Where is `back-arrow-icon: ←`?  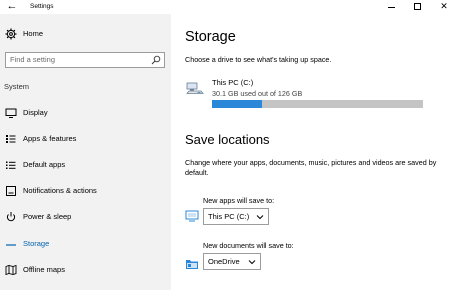
back-arrow-icon: ← is located at coordinates (12, 6).